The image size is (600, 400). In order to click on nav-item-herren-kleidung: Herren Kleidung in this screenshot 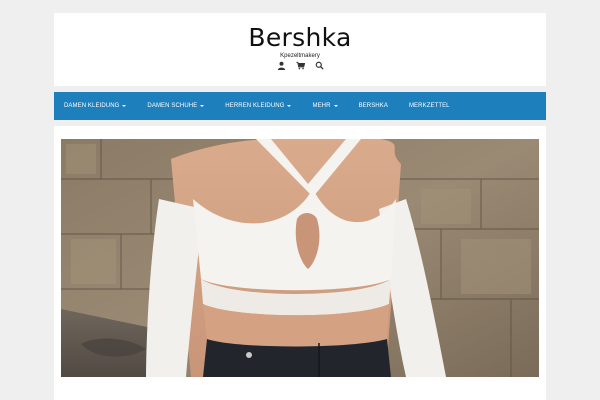, I will do `click(258, 106)`.